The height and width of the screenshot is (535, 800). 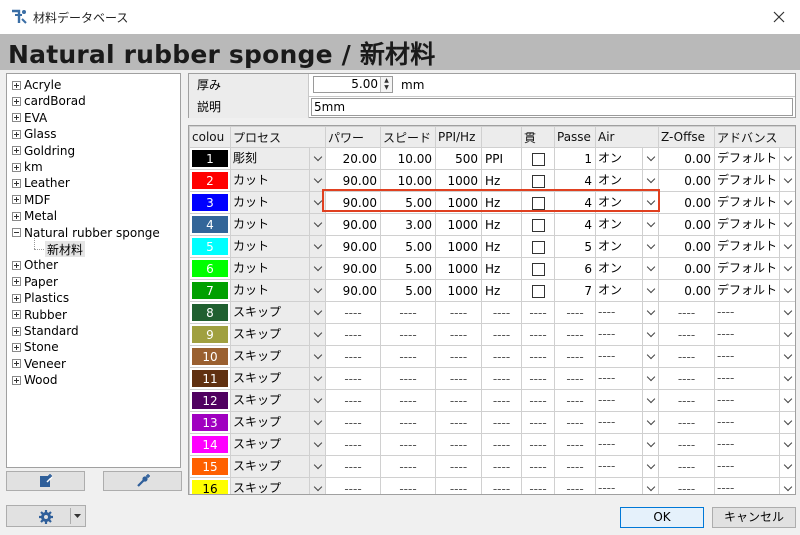 I want to click on column-header: プロセス, so click(x=278, y=137).